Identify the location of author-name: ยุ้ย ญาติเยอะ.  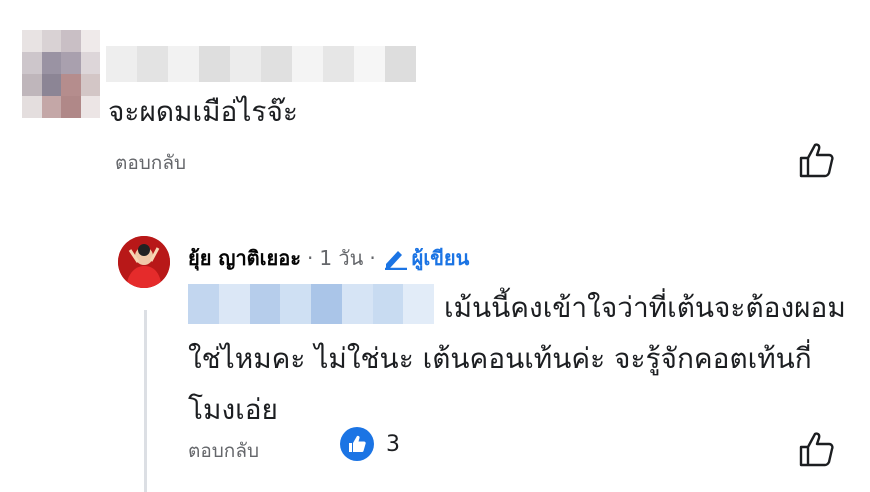
(244, 258).